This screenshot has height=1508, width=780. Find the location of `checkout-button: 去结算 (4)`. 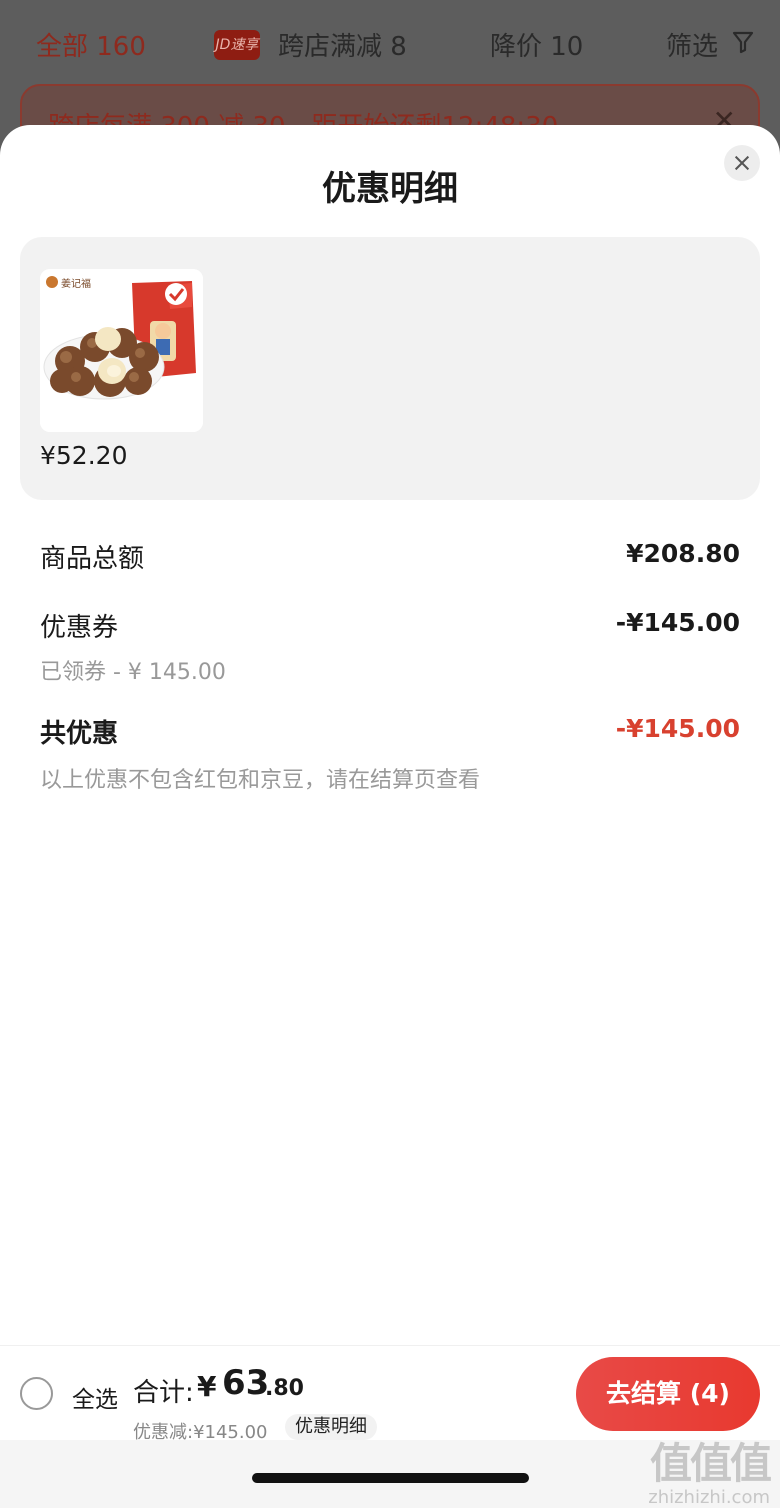

checkout-button: 去结算 (4) is located at coordinates (668, 1394).